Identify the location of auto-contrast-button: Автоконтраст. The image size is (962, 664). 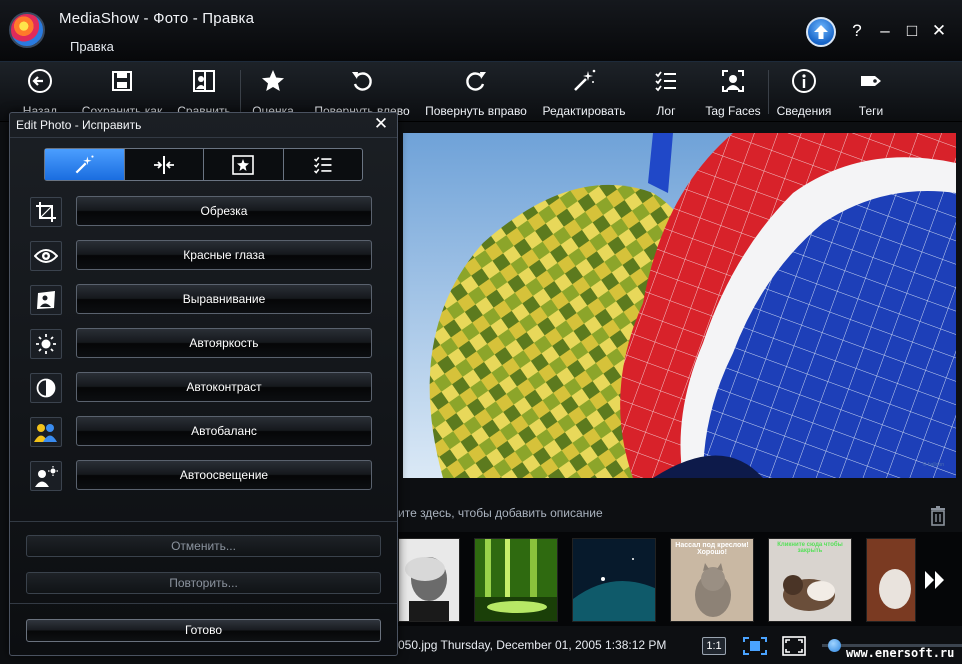
(224, 387).